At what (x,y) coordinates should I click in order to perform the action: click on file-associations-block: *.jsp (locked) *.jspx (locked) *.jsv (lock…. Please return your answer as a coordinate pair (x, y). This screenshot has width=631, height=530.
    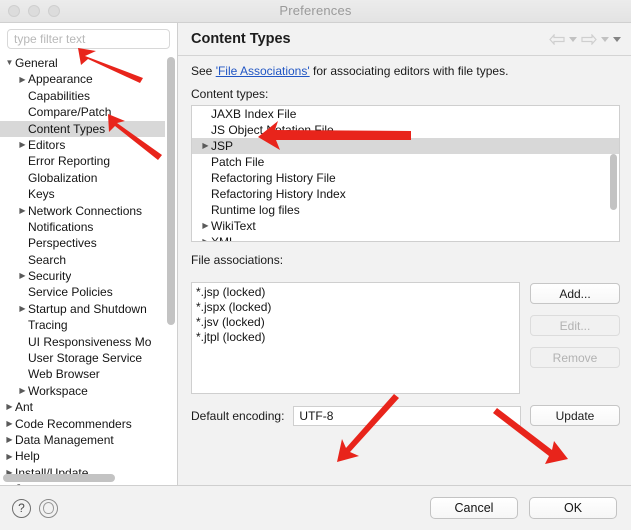
    Looking at the image, I should click on (405, 338).